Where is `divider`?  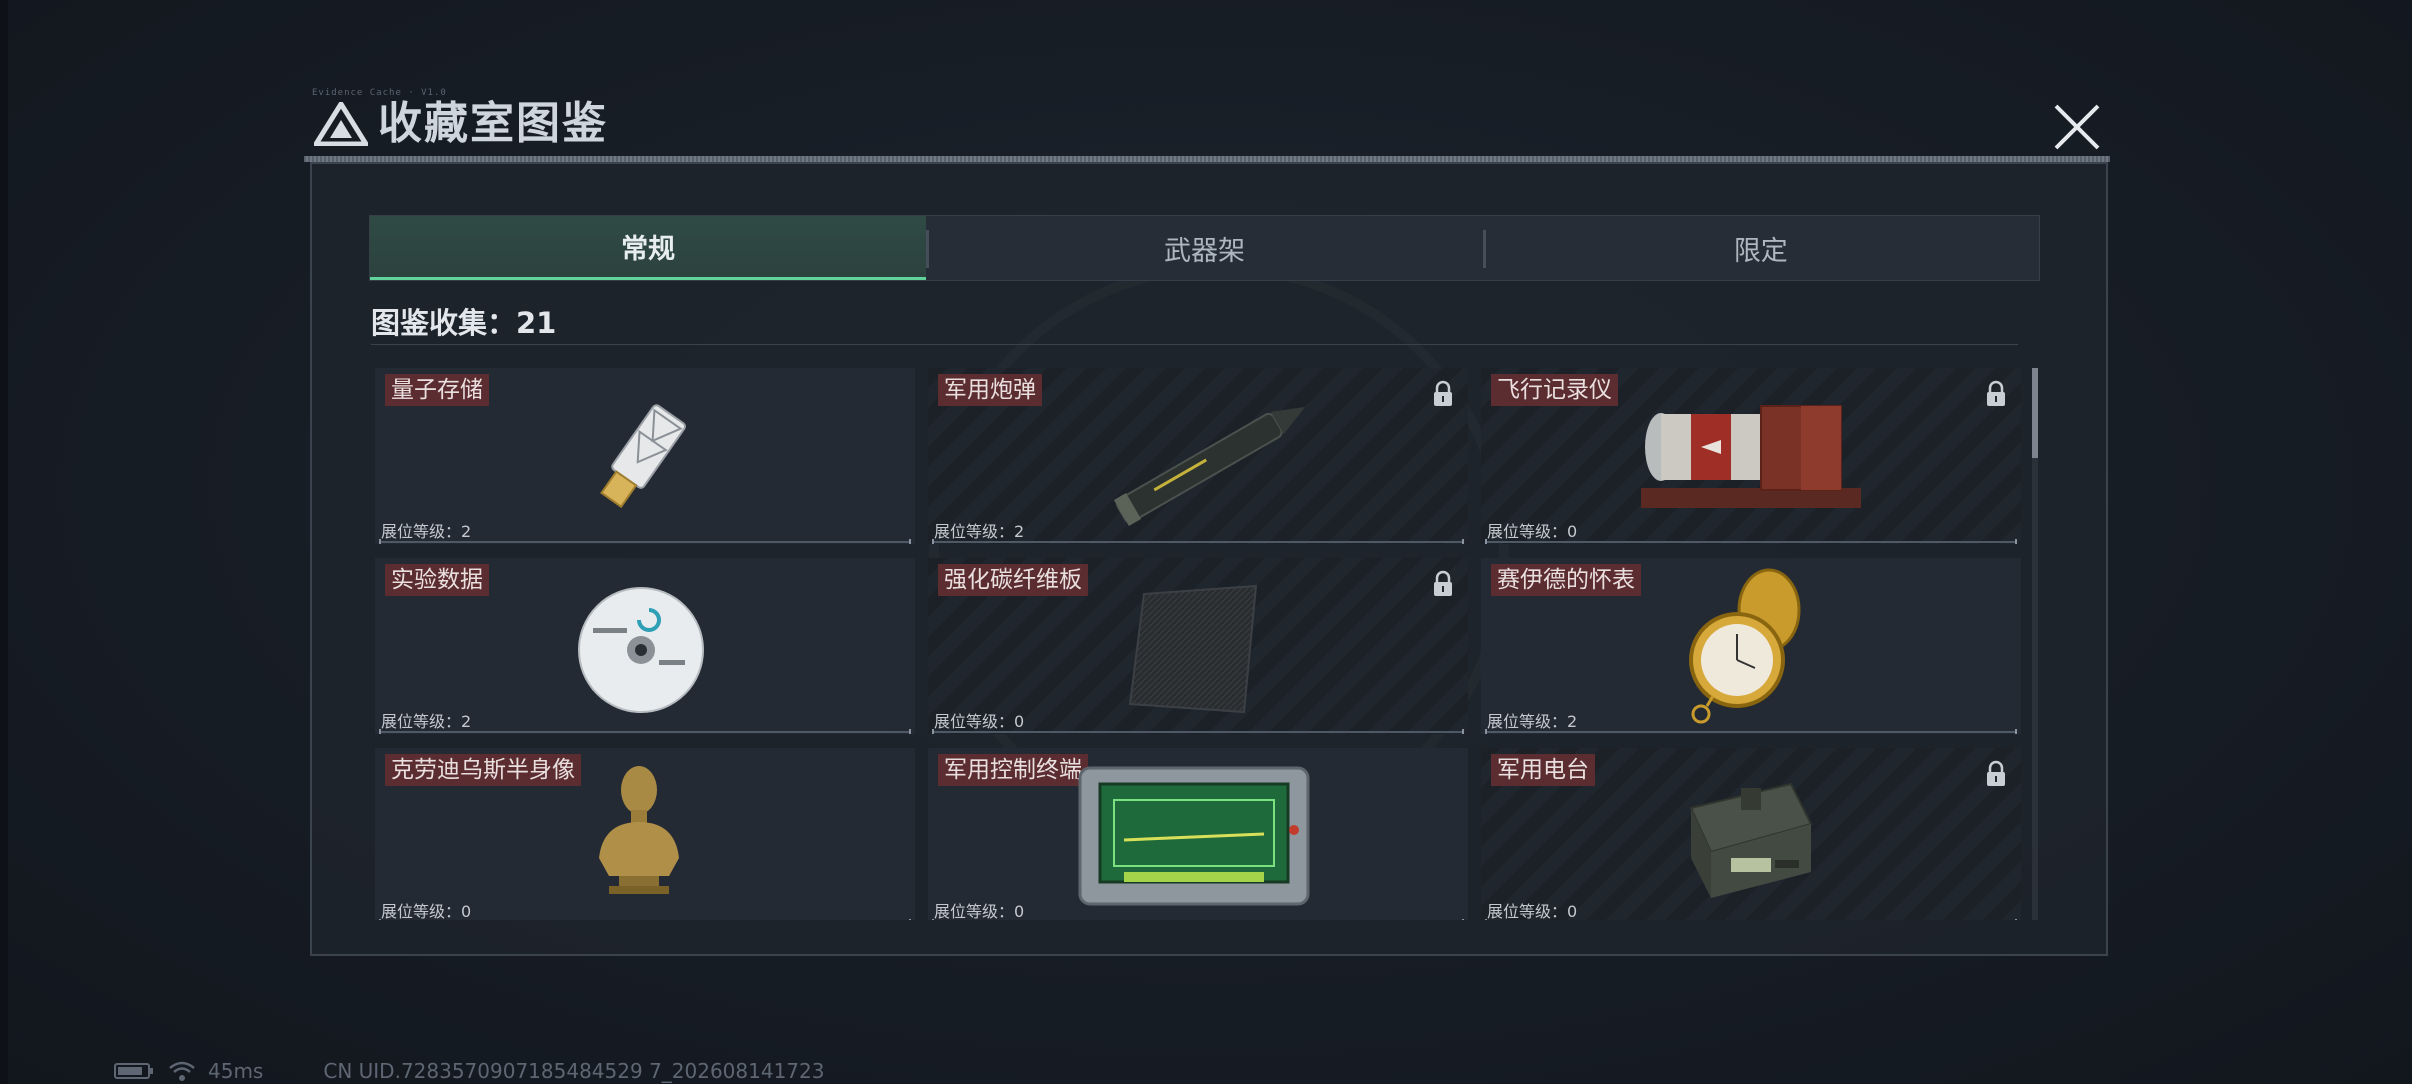 divider is located at coordinates (1194, 344).